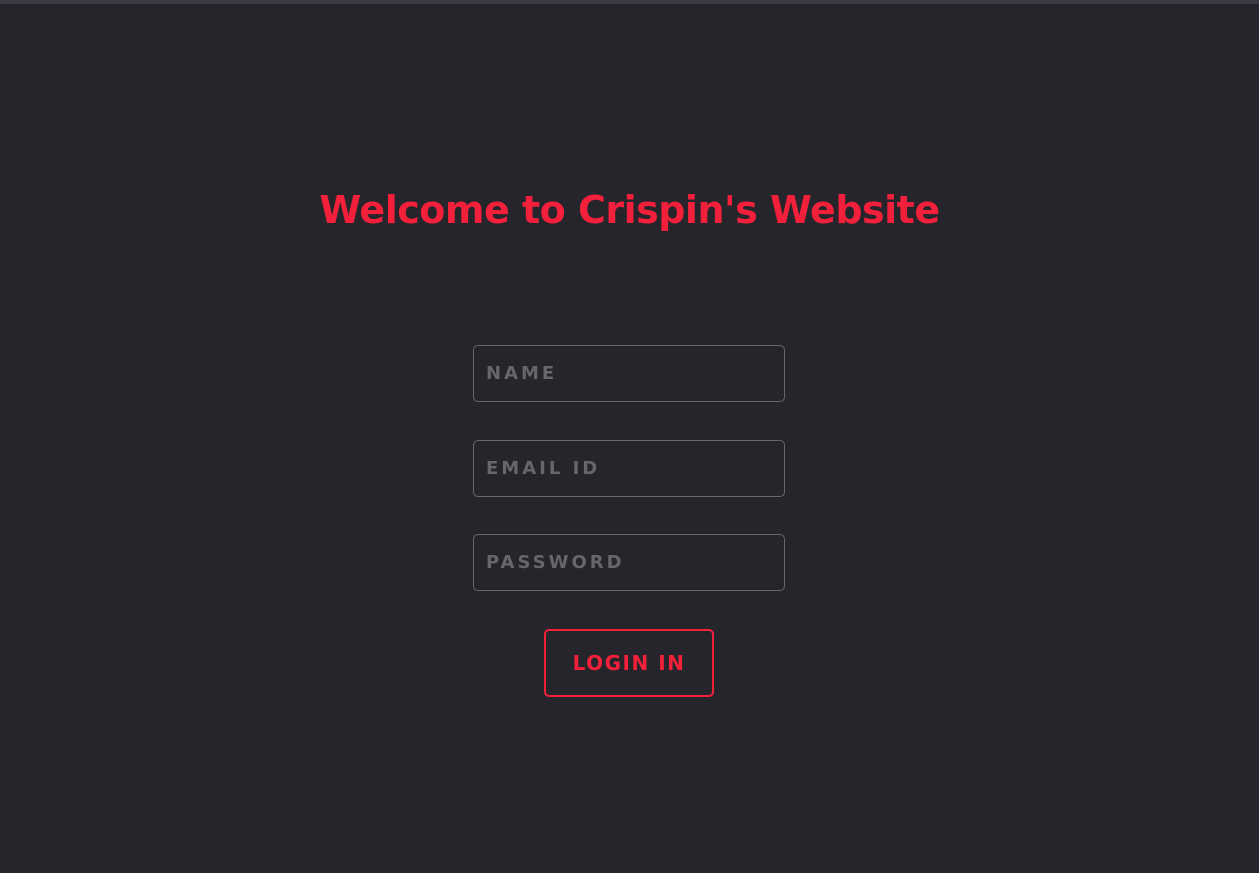  I want to click on login-form, so click(629, 487).